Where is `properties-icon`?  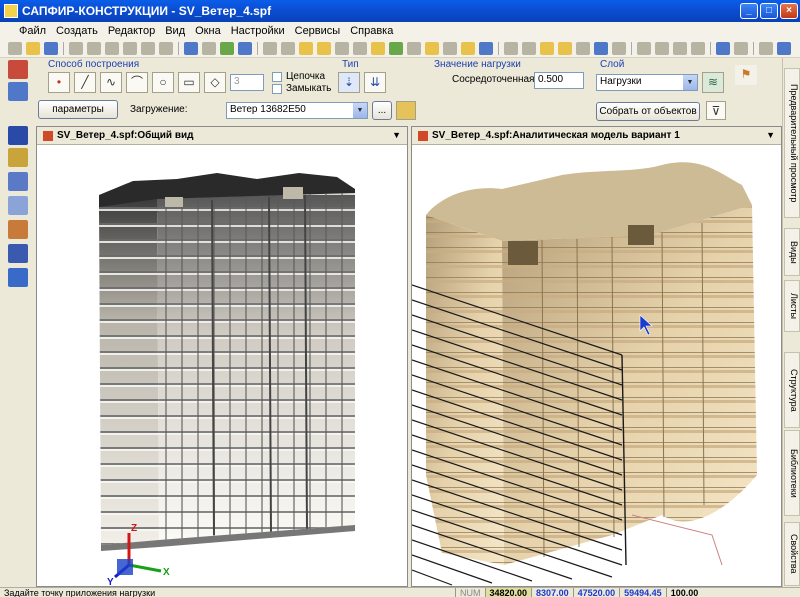 properties-icon is located at coordinates (741, 48).